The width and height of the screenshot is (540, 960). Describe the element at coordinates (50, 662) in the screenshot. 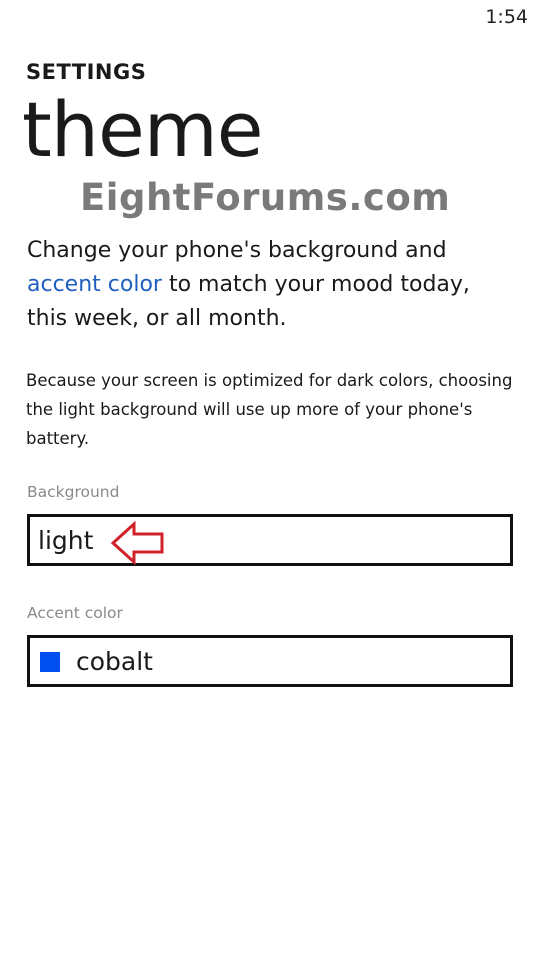

I see `cobalt-swatch` at that location.